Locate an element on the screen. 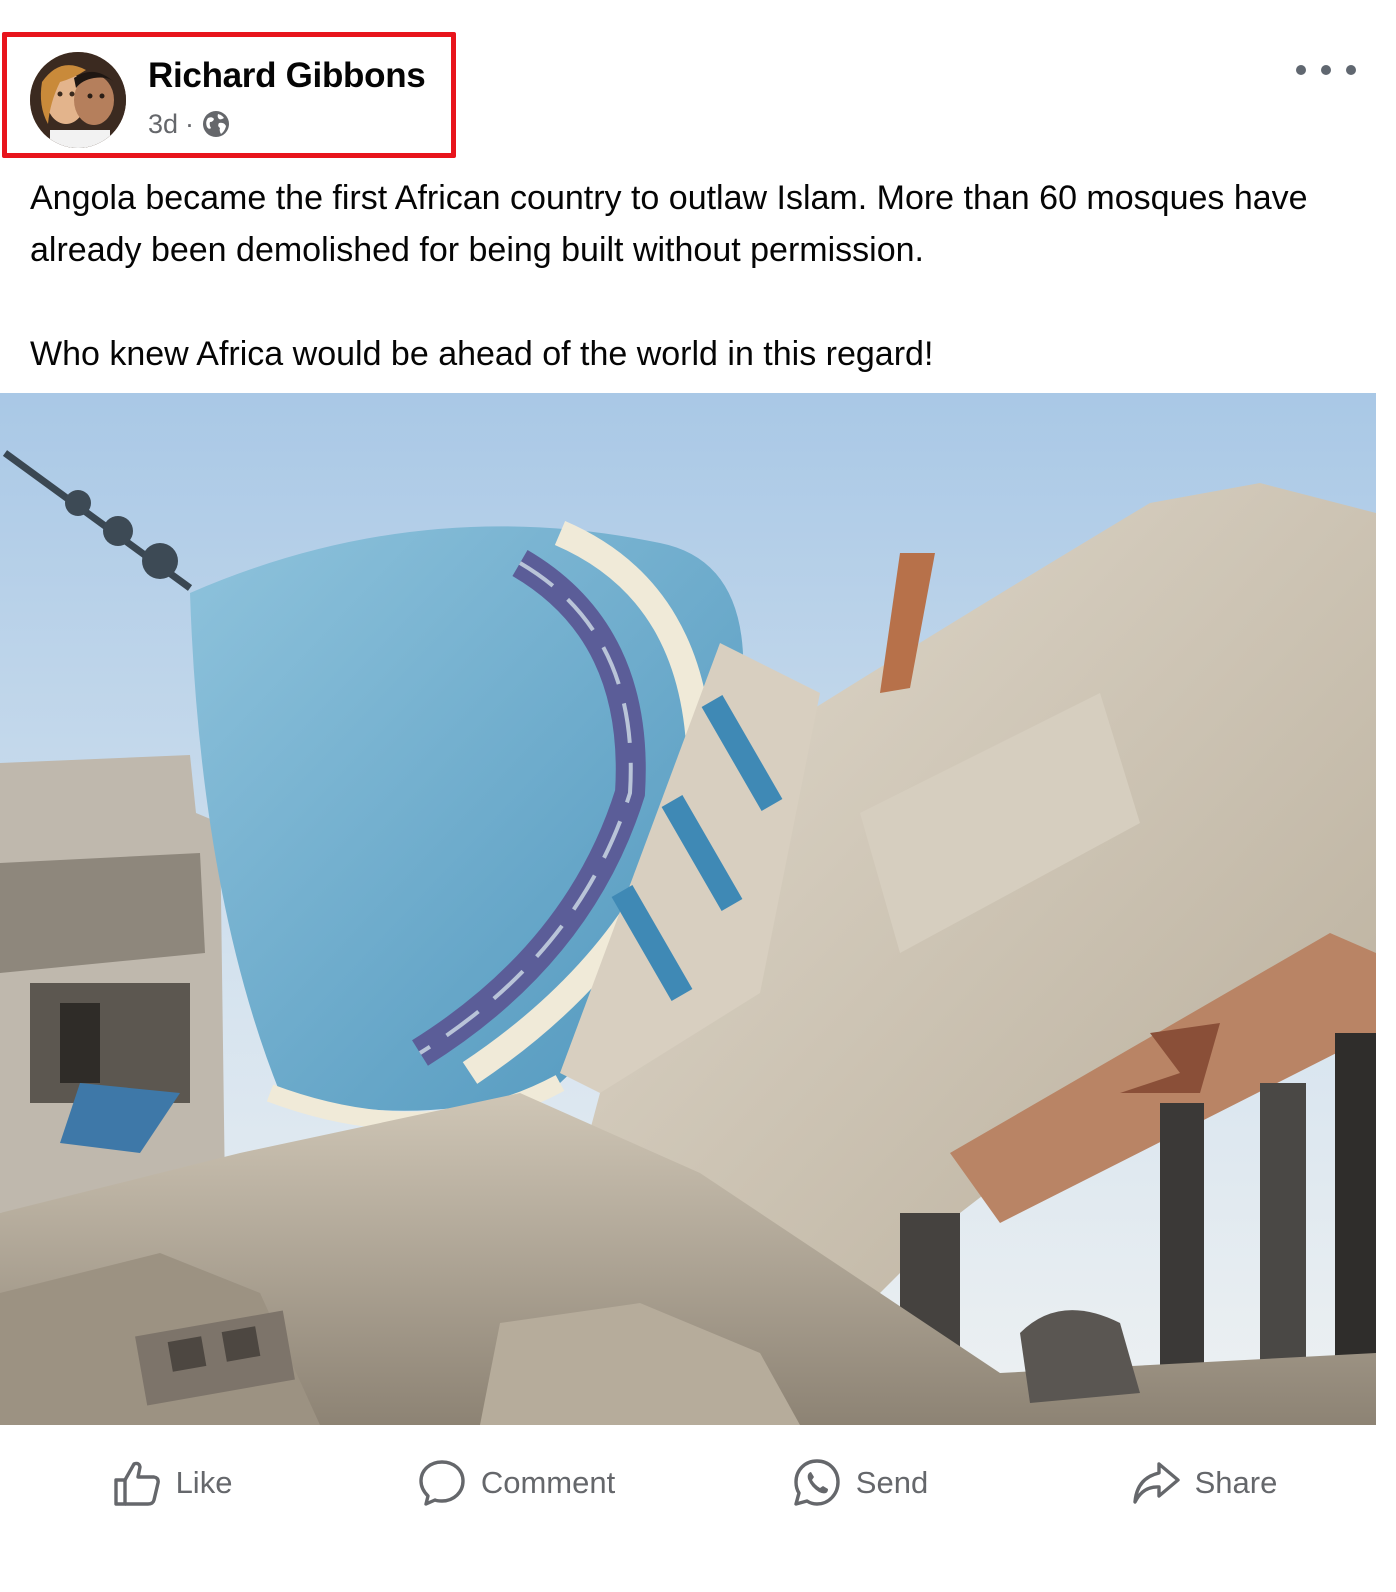 Image resolution: width=1396 pixels, height=1592 pixels. share-arrow-icon is located at coordinates (1156, 1483).